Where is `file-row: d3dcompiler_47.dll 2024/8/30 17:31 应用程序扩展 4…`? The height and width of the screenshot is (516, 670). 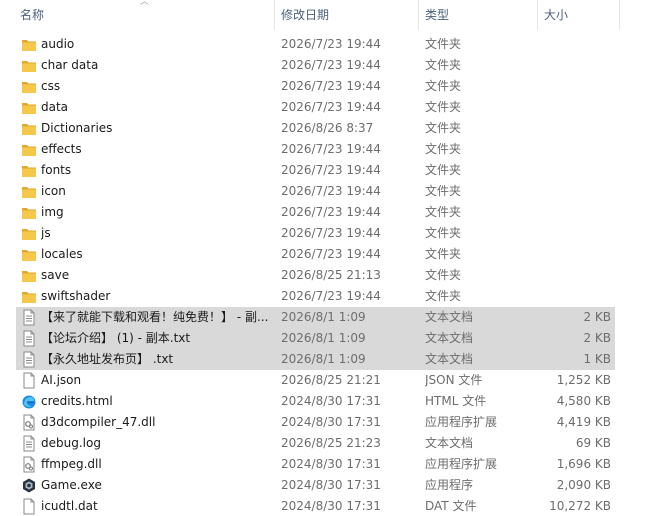
file-row: d3dcompiler_47.dll 2024/8/30 17:31 应用程序扩展 4… is located at coordinates (335, 422).